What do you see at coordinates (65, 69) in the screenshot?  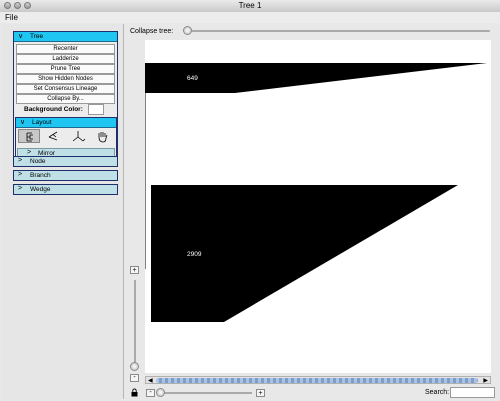 I see `prune-tree-button: Prune Tree` at bounding box center [65, 69].